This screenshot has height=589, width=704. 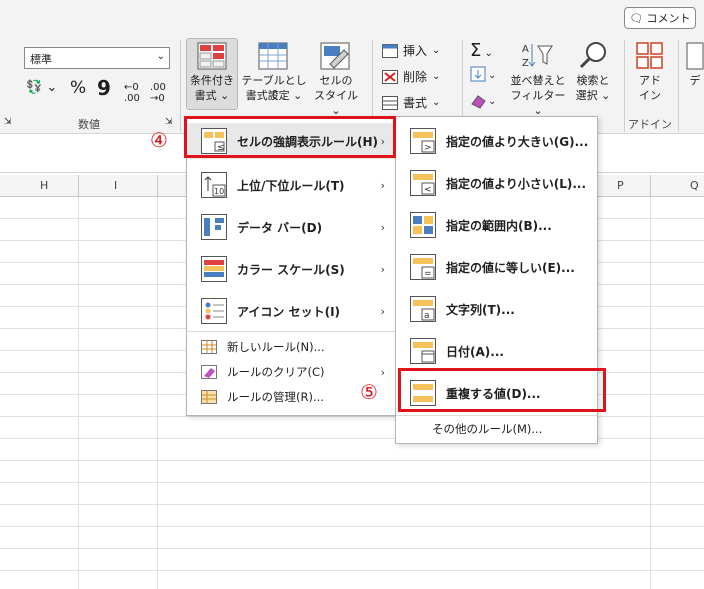 What do you see at coordinates (280, 227) in the screenshot?
I see `menu-item-label: データ バー(D)` at bounding box center [280, 227].